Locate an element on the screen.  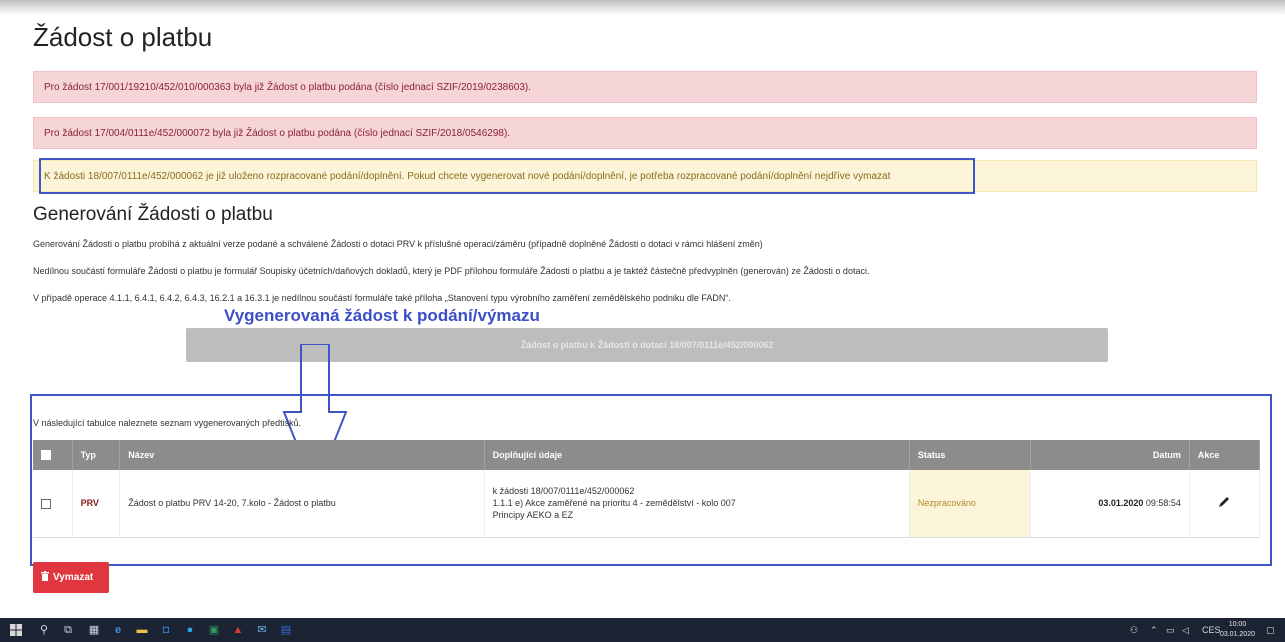
skype-icon: ● is located at coordinates (190, 630).